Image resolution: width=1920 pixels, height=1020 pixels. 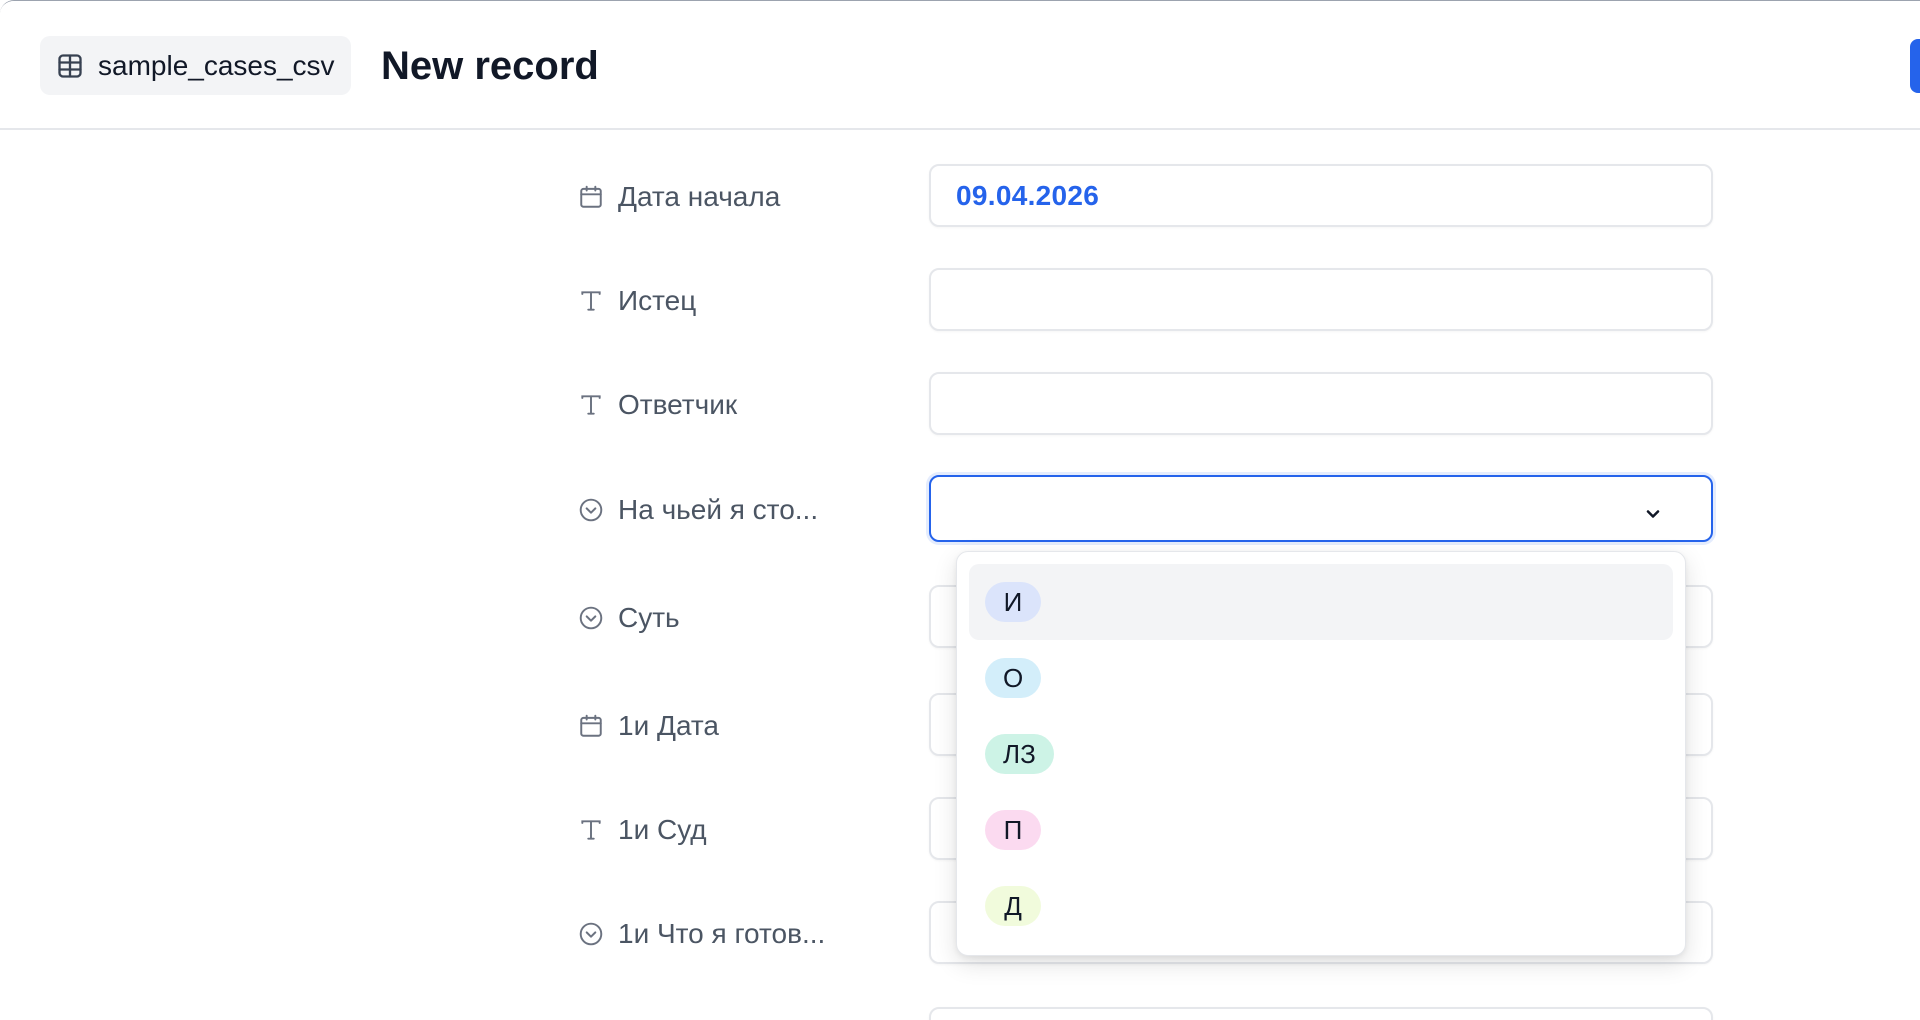 I want to click on option-item: П, so click(x=1321, y=830).